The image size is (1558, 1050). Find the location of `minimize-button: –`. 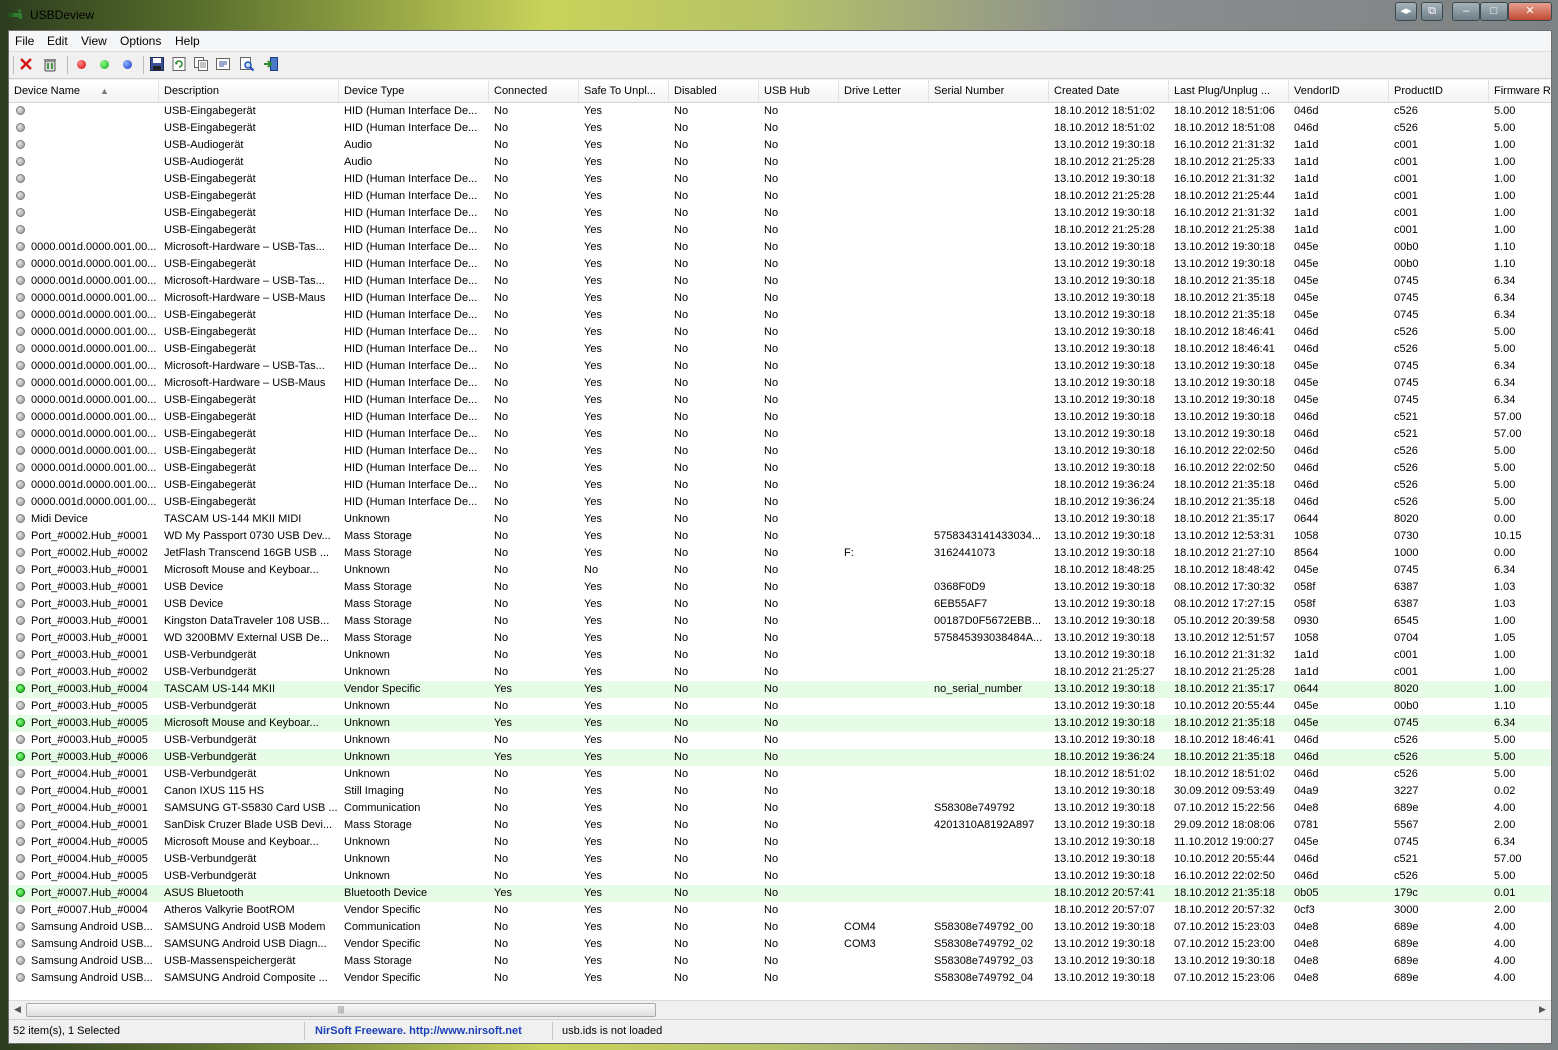

minimize-button: – is located at coordinates (1466, 11).